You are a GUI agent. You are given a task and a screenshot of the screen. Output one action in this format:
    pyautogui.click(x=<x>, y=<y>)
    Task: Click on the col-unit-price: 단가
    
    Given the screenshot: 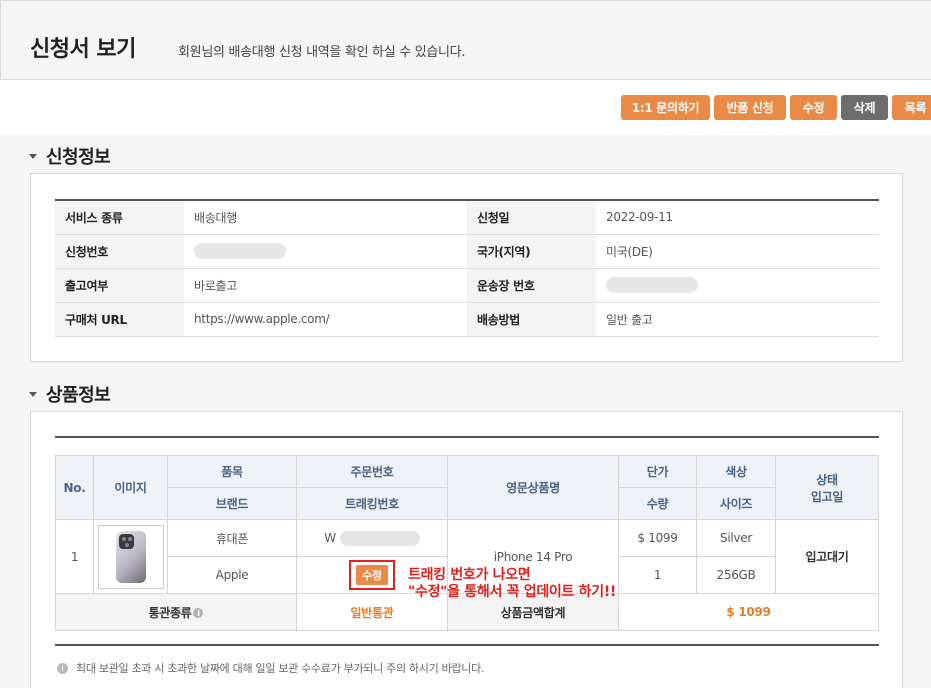 What is the action you would take?
    pyautogui.click(x=657, y=471)
    